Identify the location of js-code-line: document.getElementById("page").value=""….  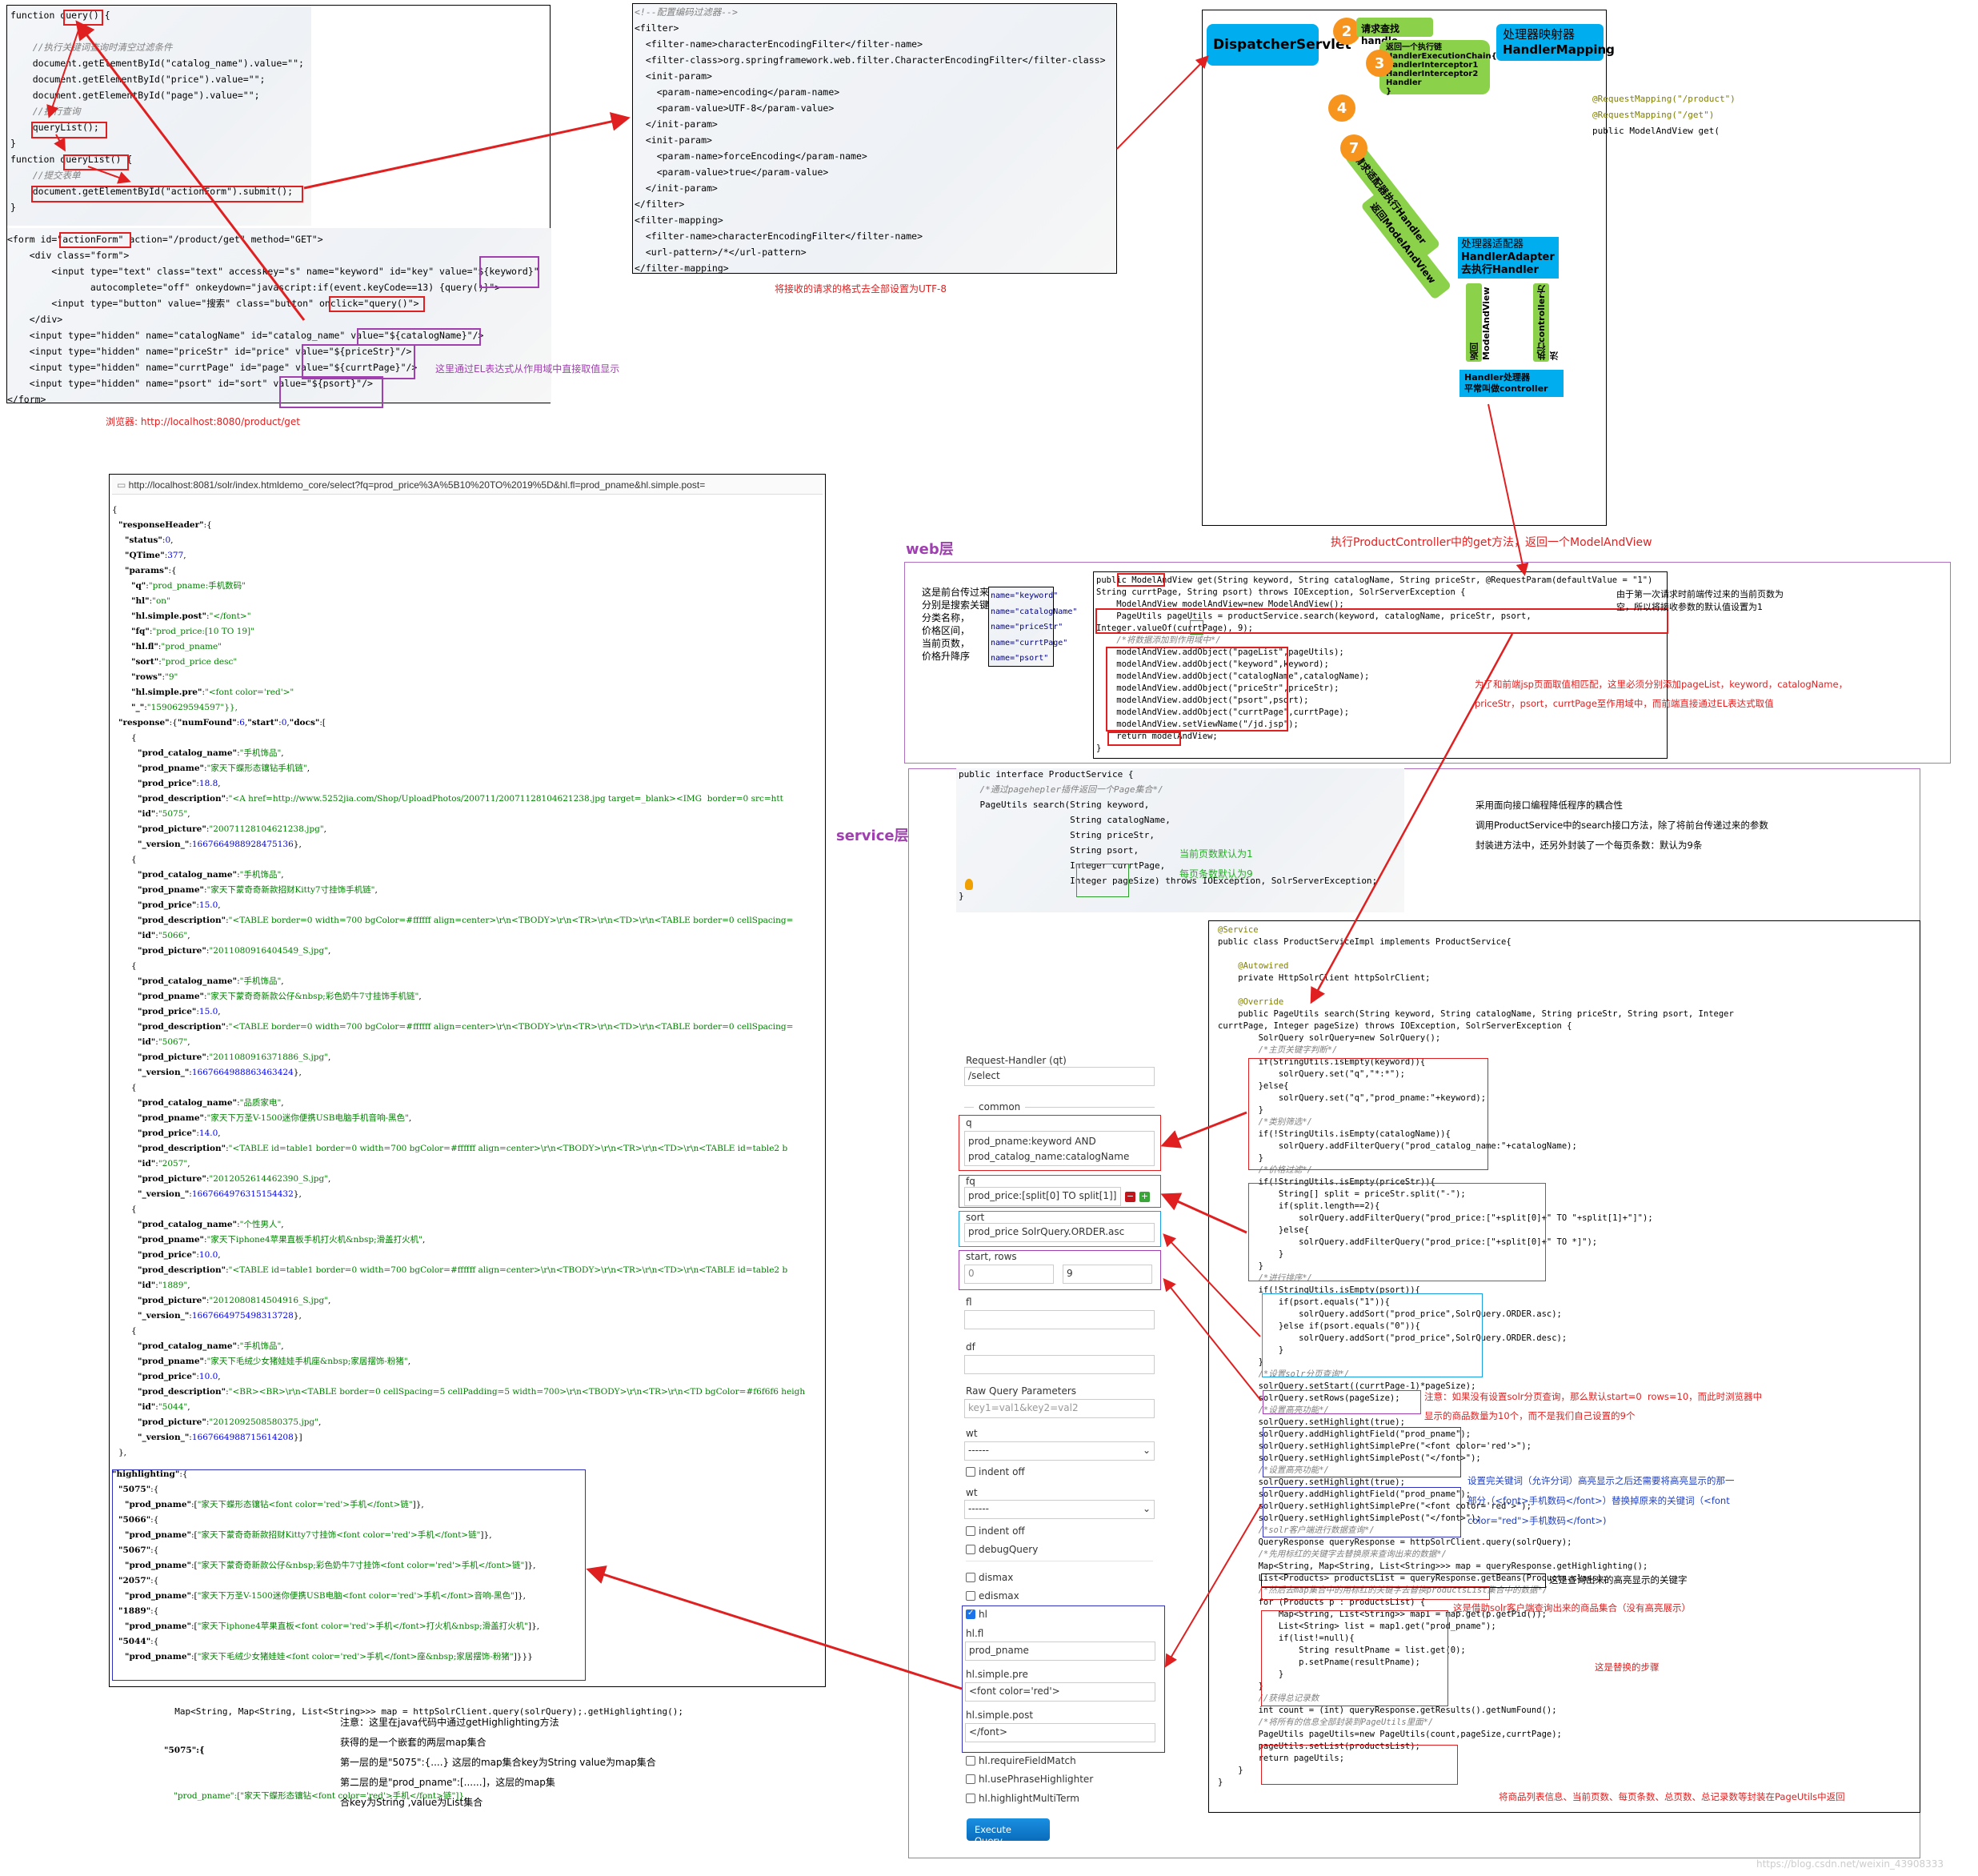
(135, 95).